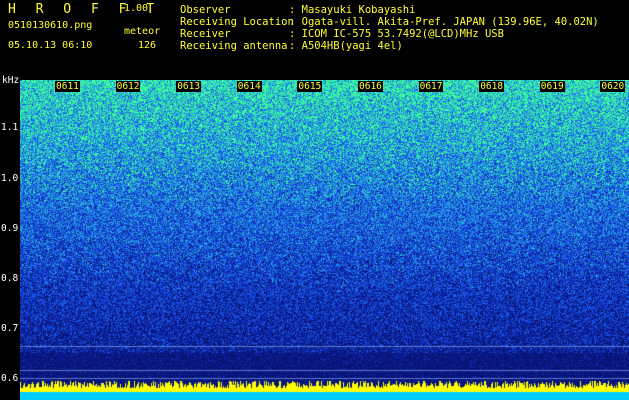  I want to click on freq-tick-label: 0.6, so click(10, 378).